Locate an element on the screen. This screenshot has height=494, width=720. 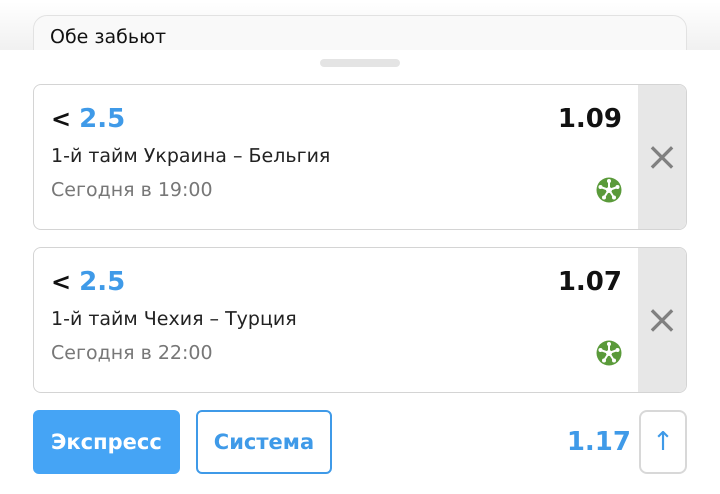
drag-handle is located at coordinates (360, 63).